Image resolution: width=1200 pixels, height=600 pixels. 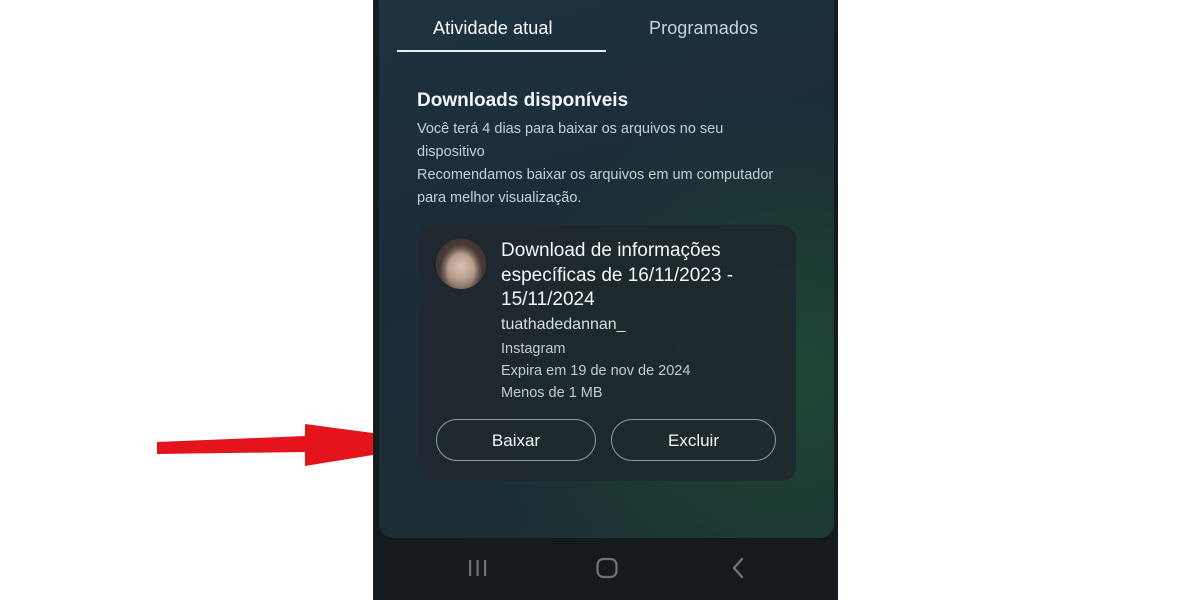 What do you see at coordinates (738, 568) in the screenshot?
I see `back-icon` at bounding box center [738, 568].